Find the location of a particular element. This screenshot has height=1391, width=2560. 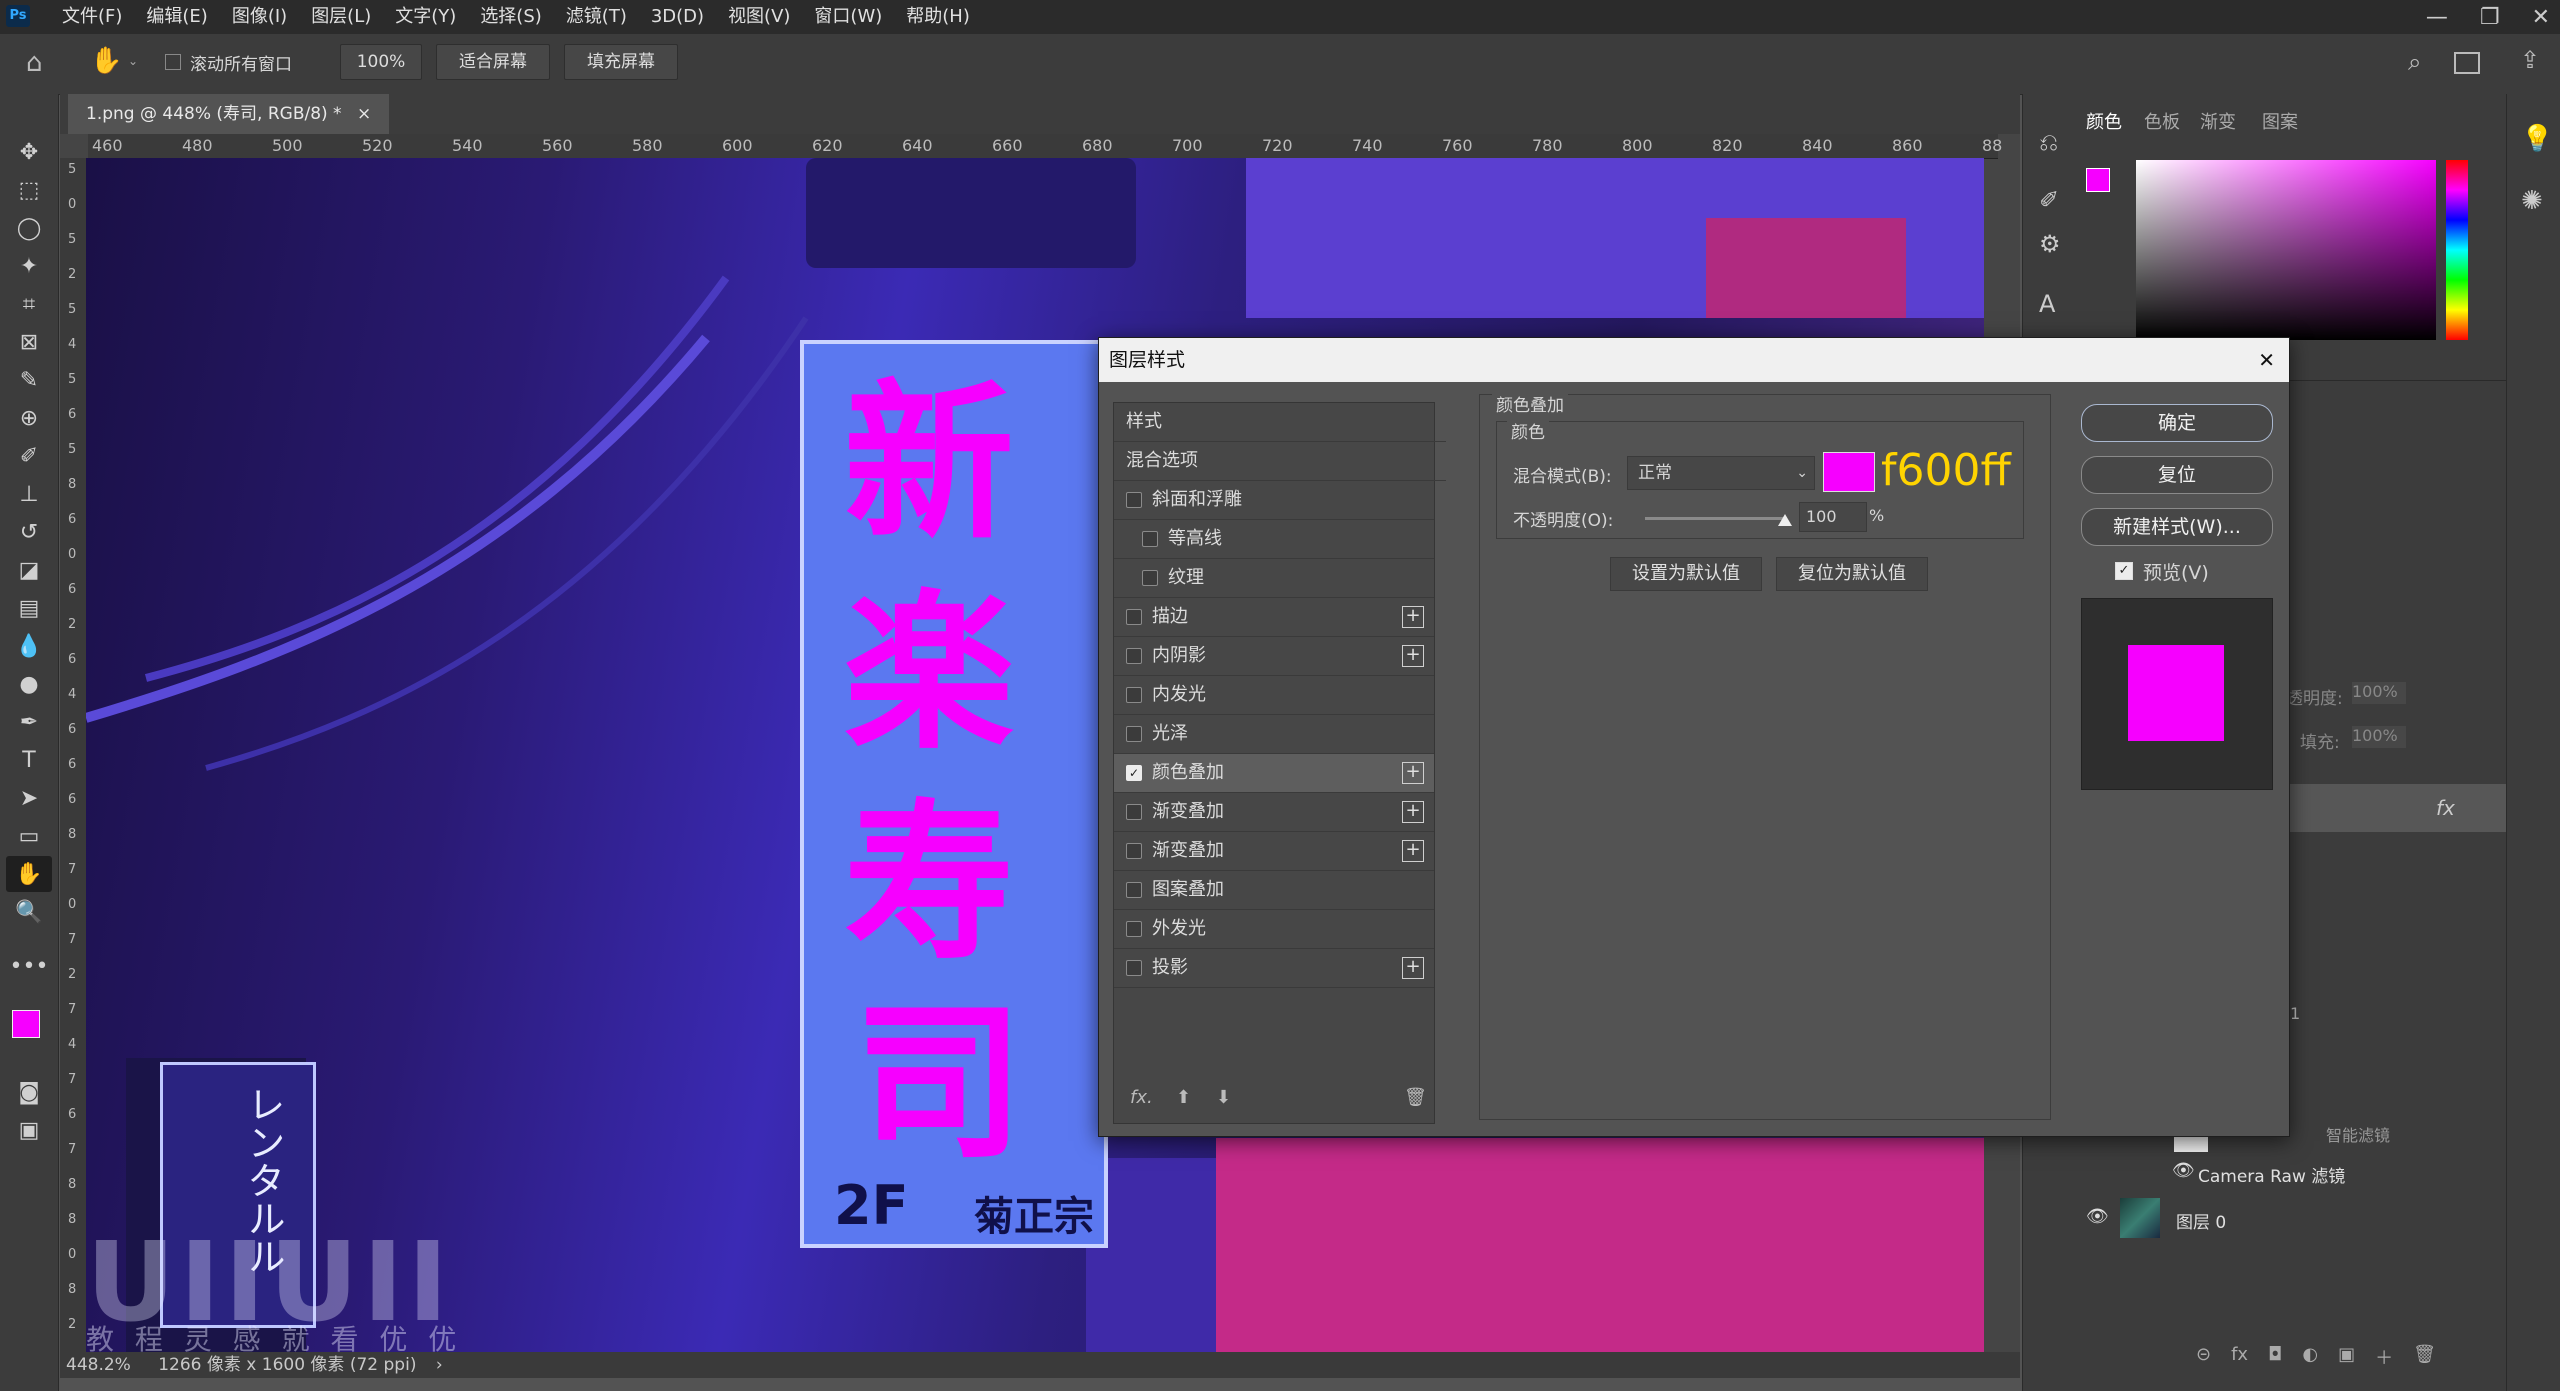

menu-3d: 3D(D) is located at coordinates (677, 17).